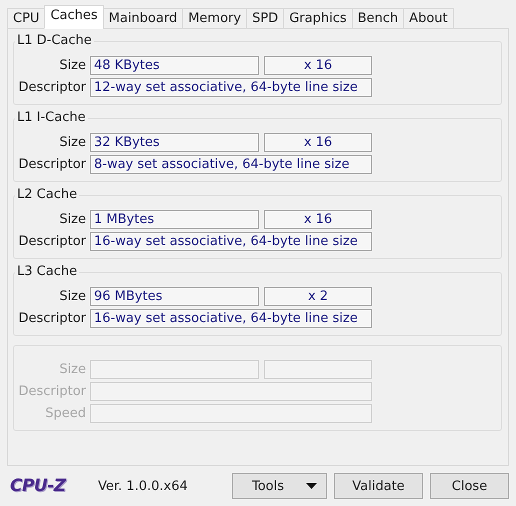 This screenshot has width=516, height=506. What do you see at coordinates (47, 272) in the screenshot?
I see `group-title: L3 Cache` at bounding box center [47, 272].